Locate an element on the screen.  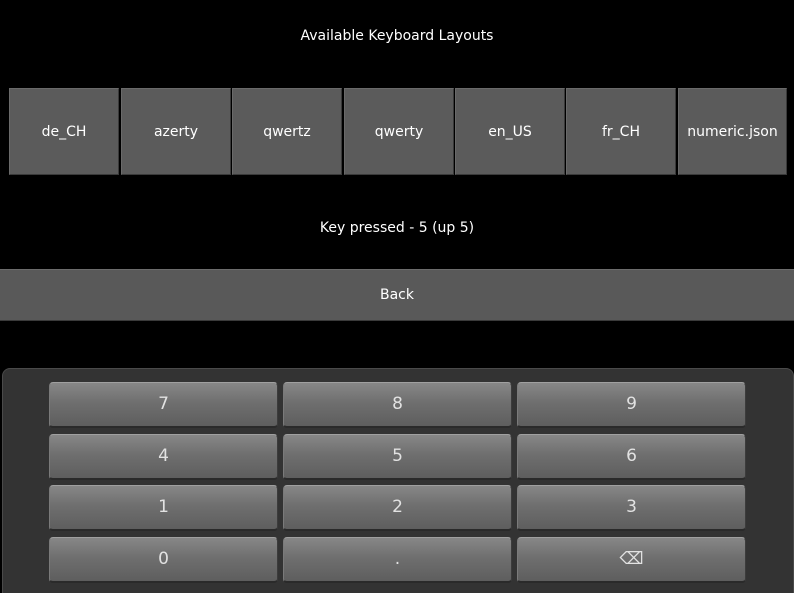
key-6: 6 is located at coordinates (631, 457).